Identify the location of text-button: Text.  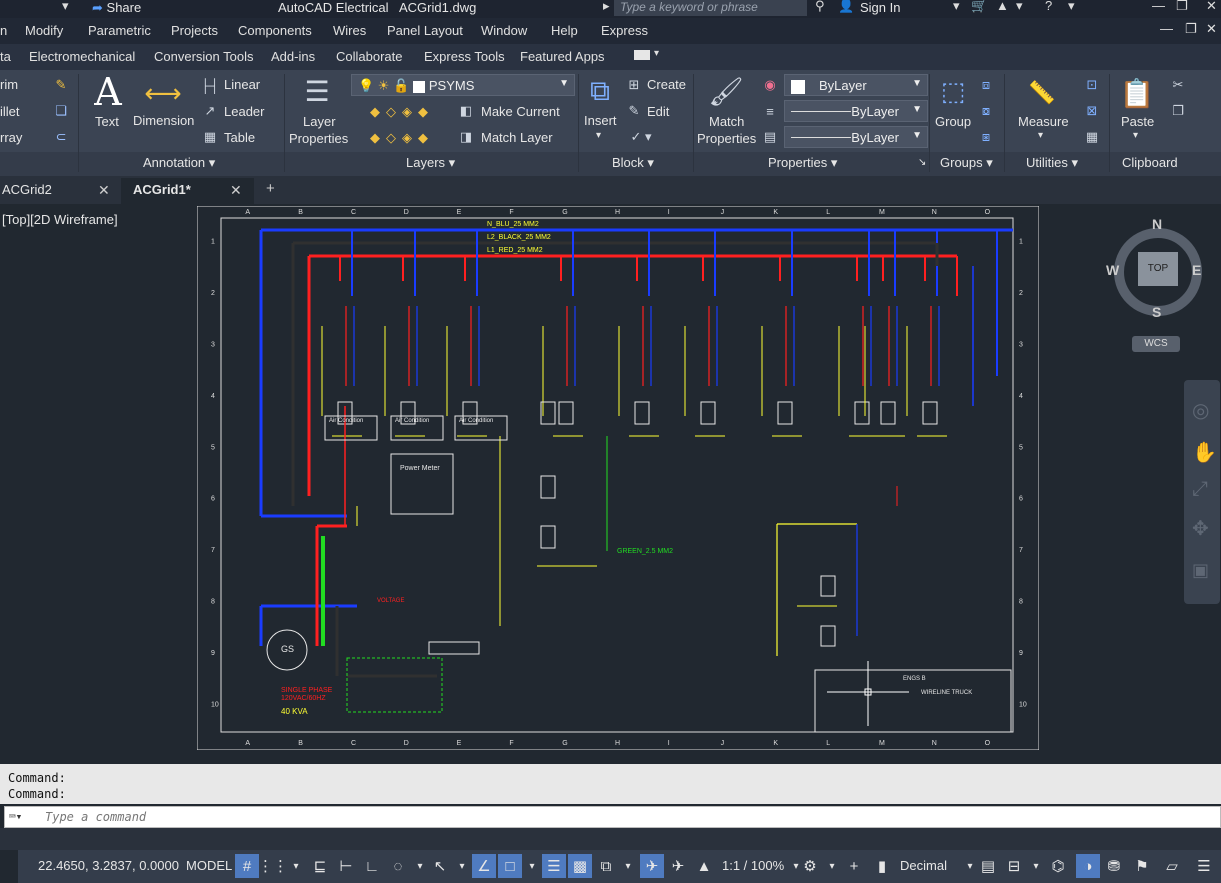
(107, 121).